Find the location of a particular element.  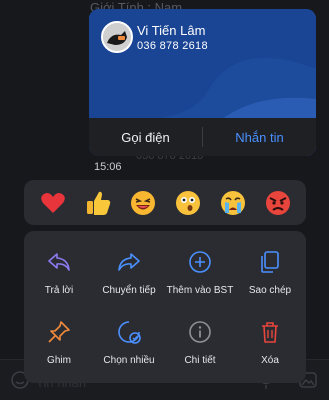

call-button: Gọi điện is located at coordinates (145, 137).